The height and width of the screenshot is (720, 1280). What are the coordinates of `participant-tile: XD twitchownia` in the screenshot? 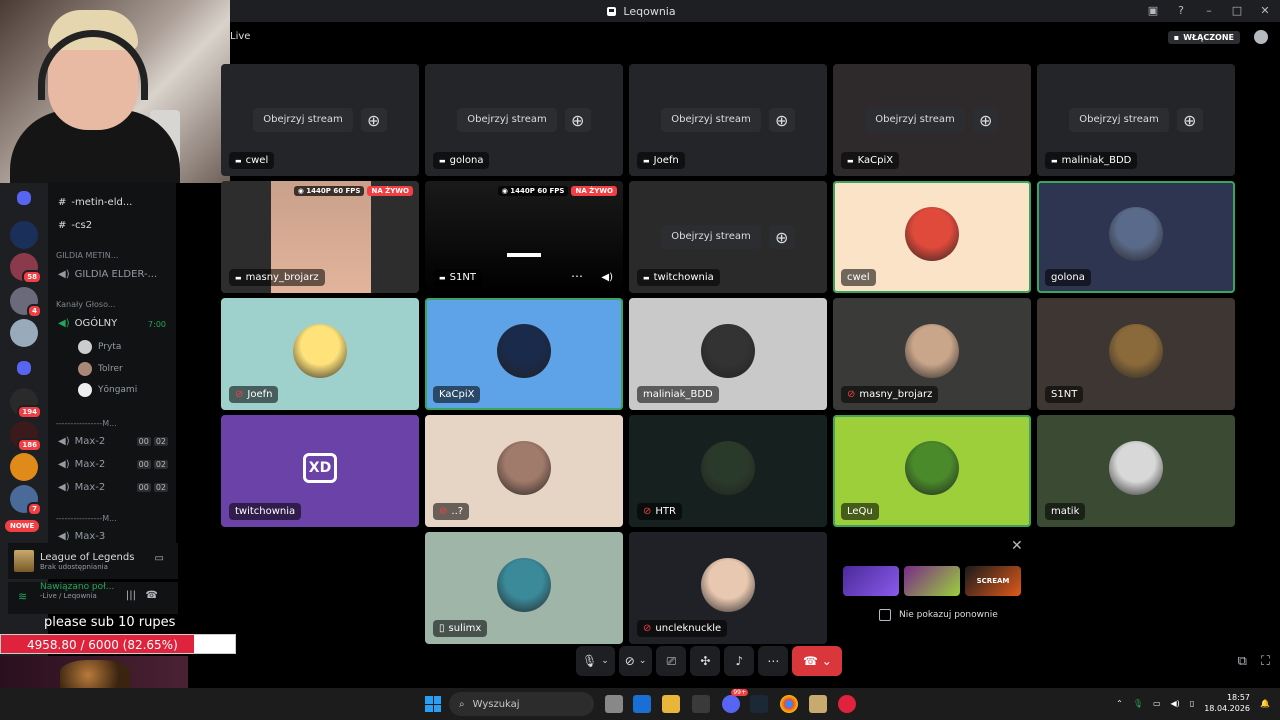 It's located at (320, 471).